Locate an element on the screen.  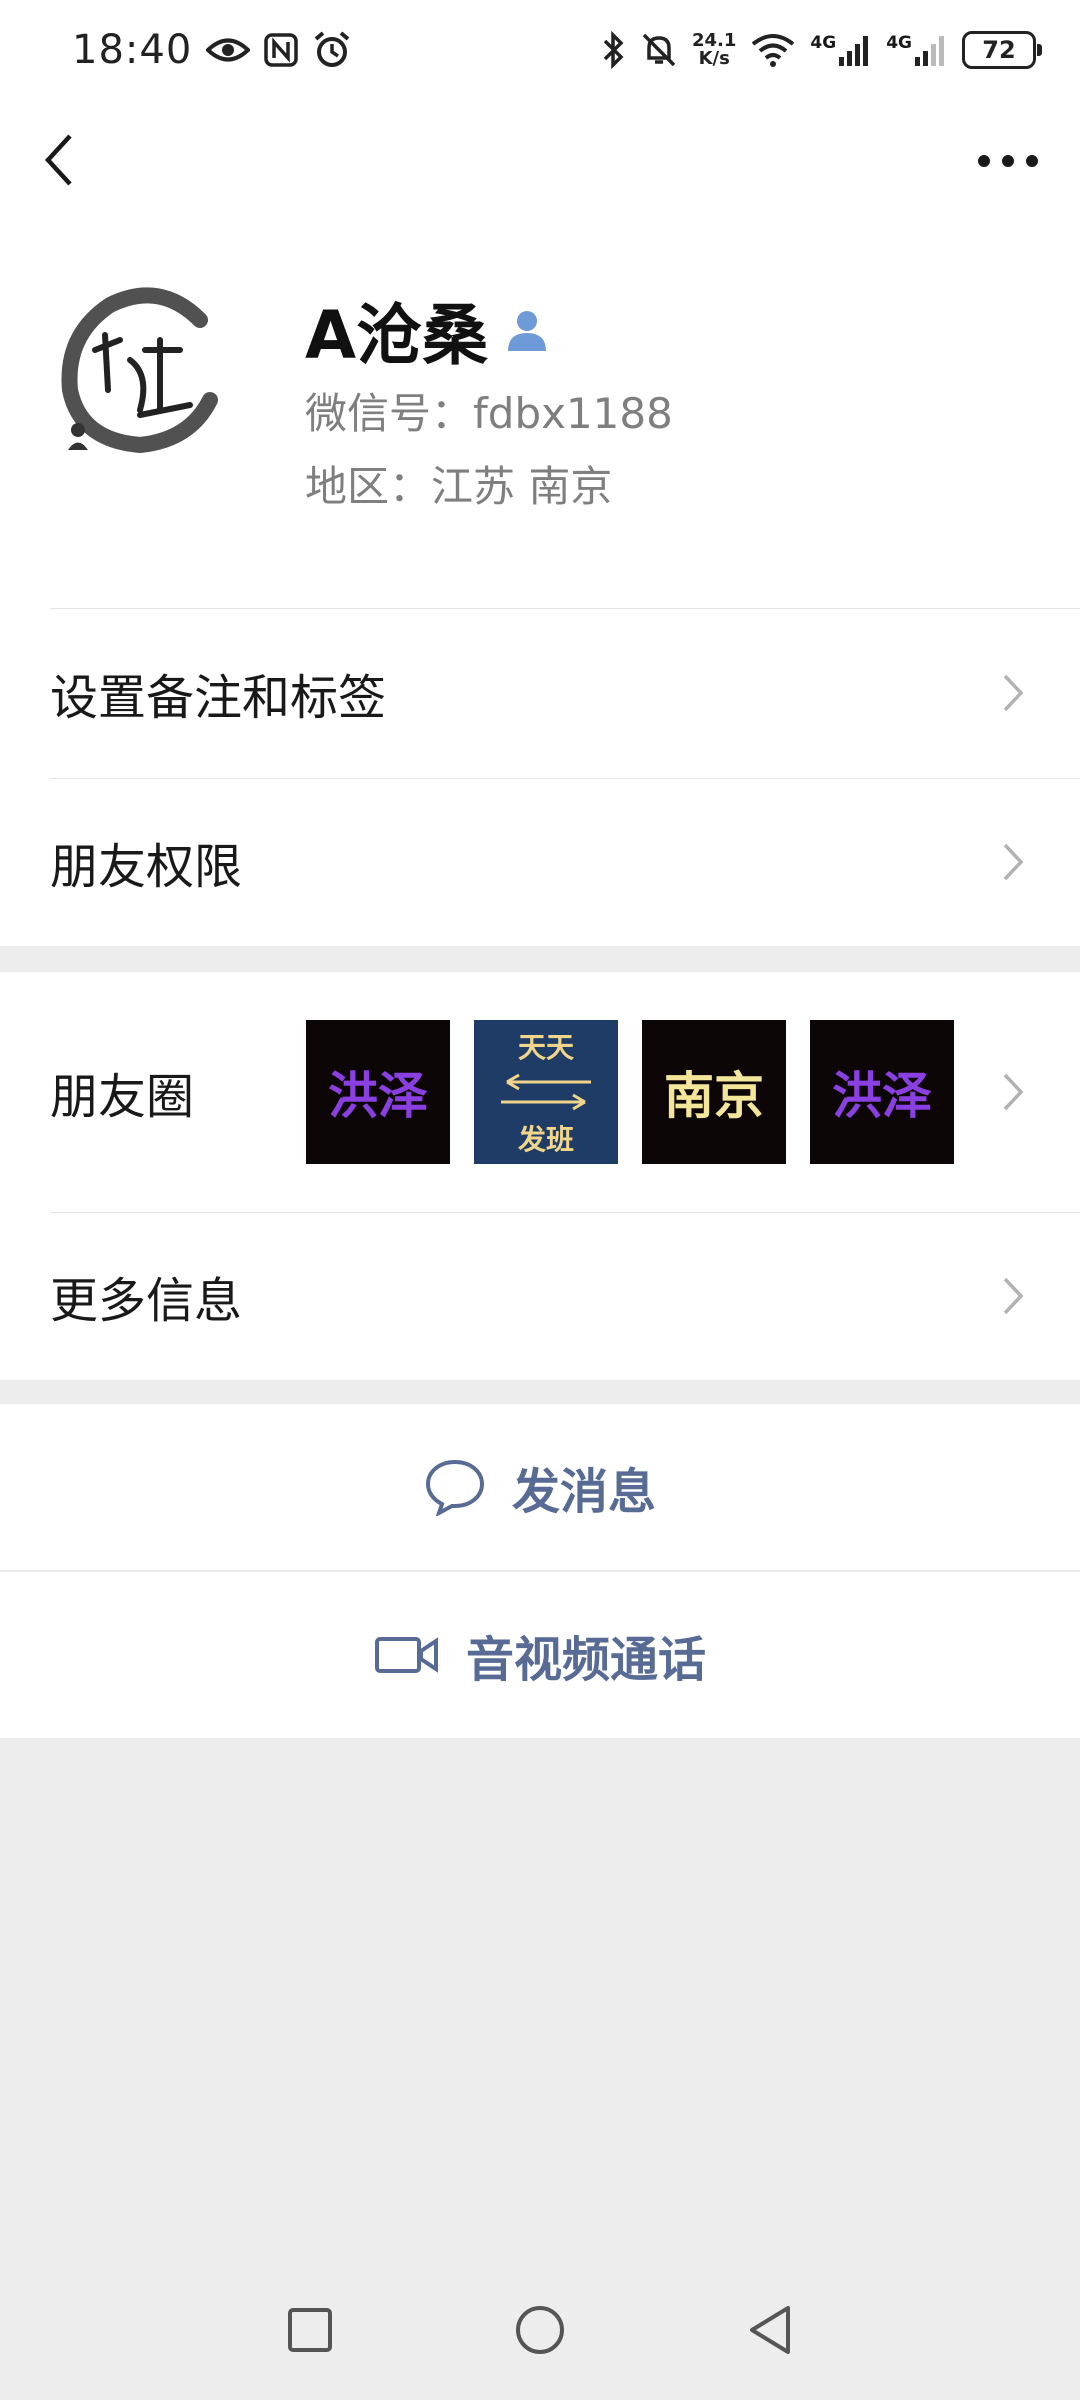
system-navigation-bar is located at coordinates (540, 2330).